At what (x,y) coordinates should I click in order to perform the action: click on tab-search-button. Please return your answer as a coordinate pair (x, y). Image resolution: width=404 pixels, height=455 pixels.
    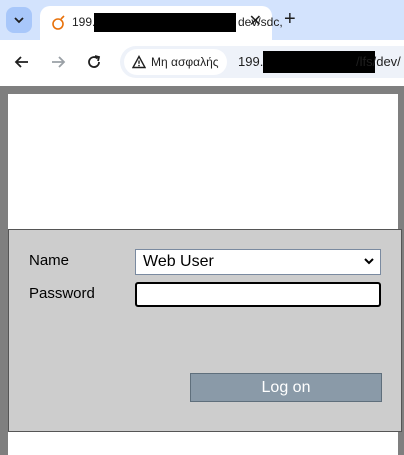
    Looking at the image, I should click on (19, 20).